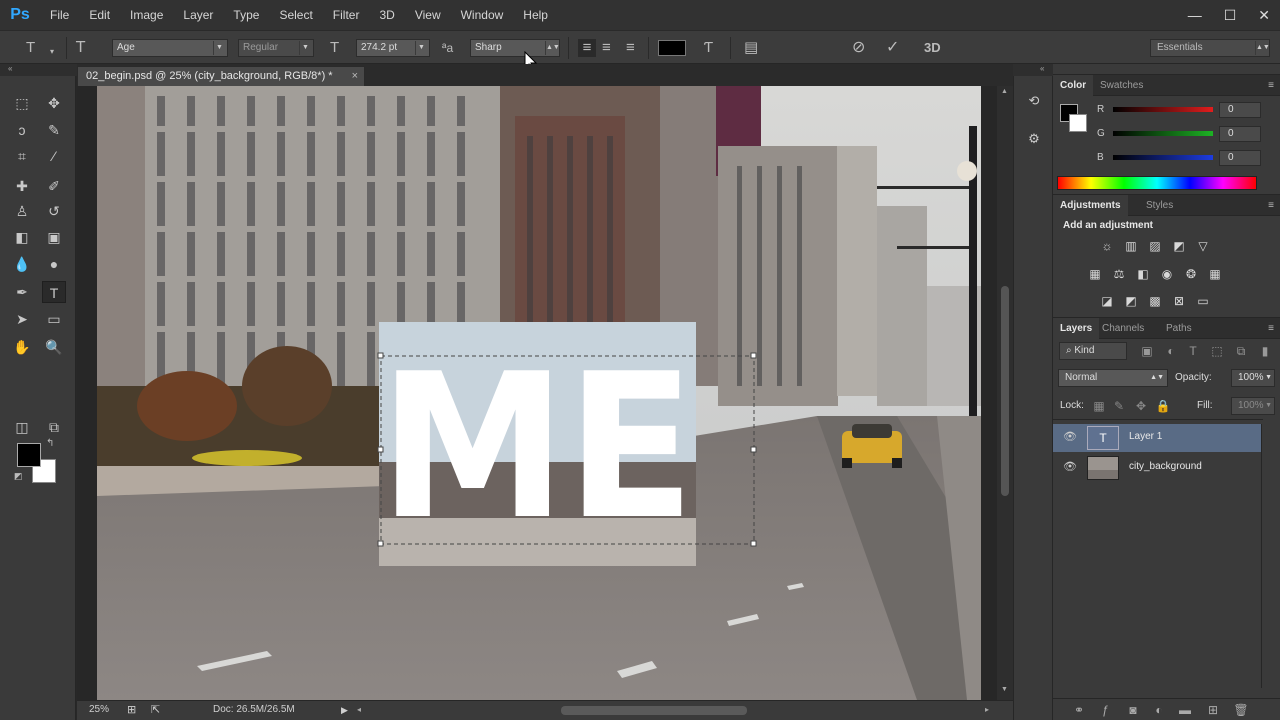 The image size is (1280, 720). What do you see at coordinates (80, 48) in the screenshot?
I see `toggle-orientation-icon: ꓔ` at bounding box center [80, 48].